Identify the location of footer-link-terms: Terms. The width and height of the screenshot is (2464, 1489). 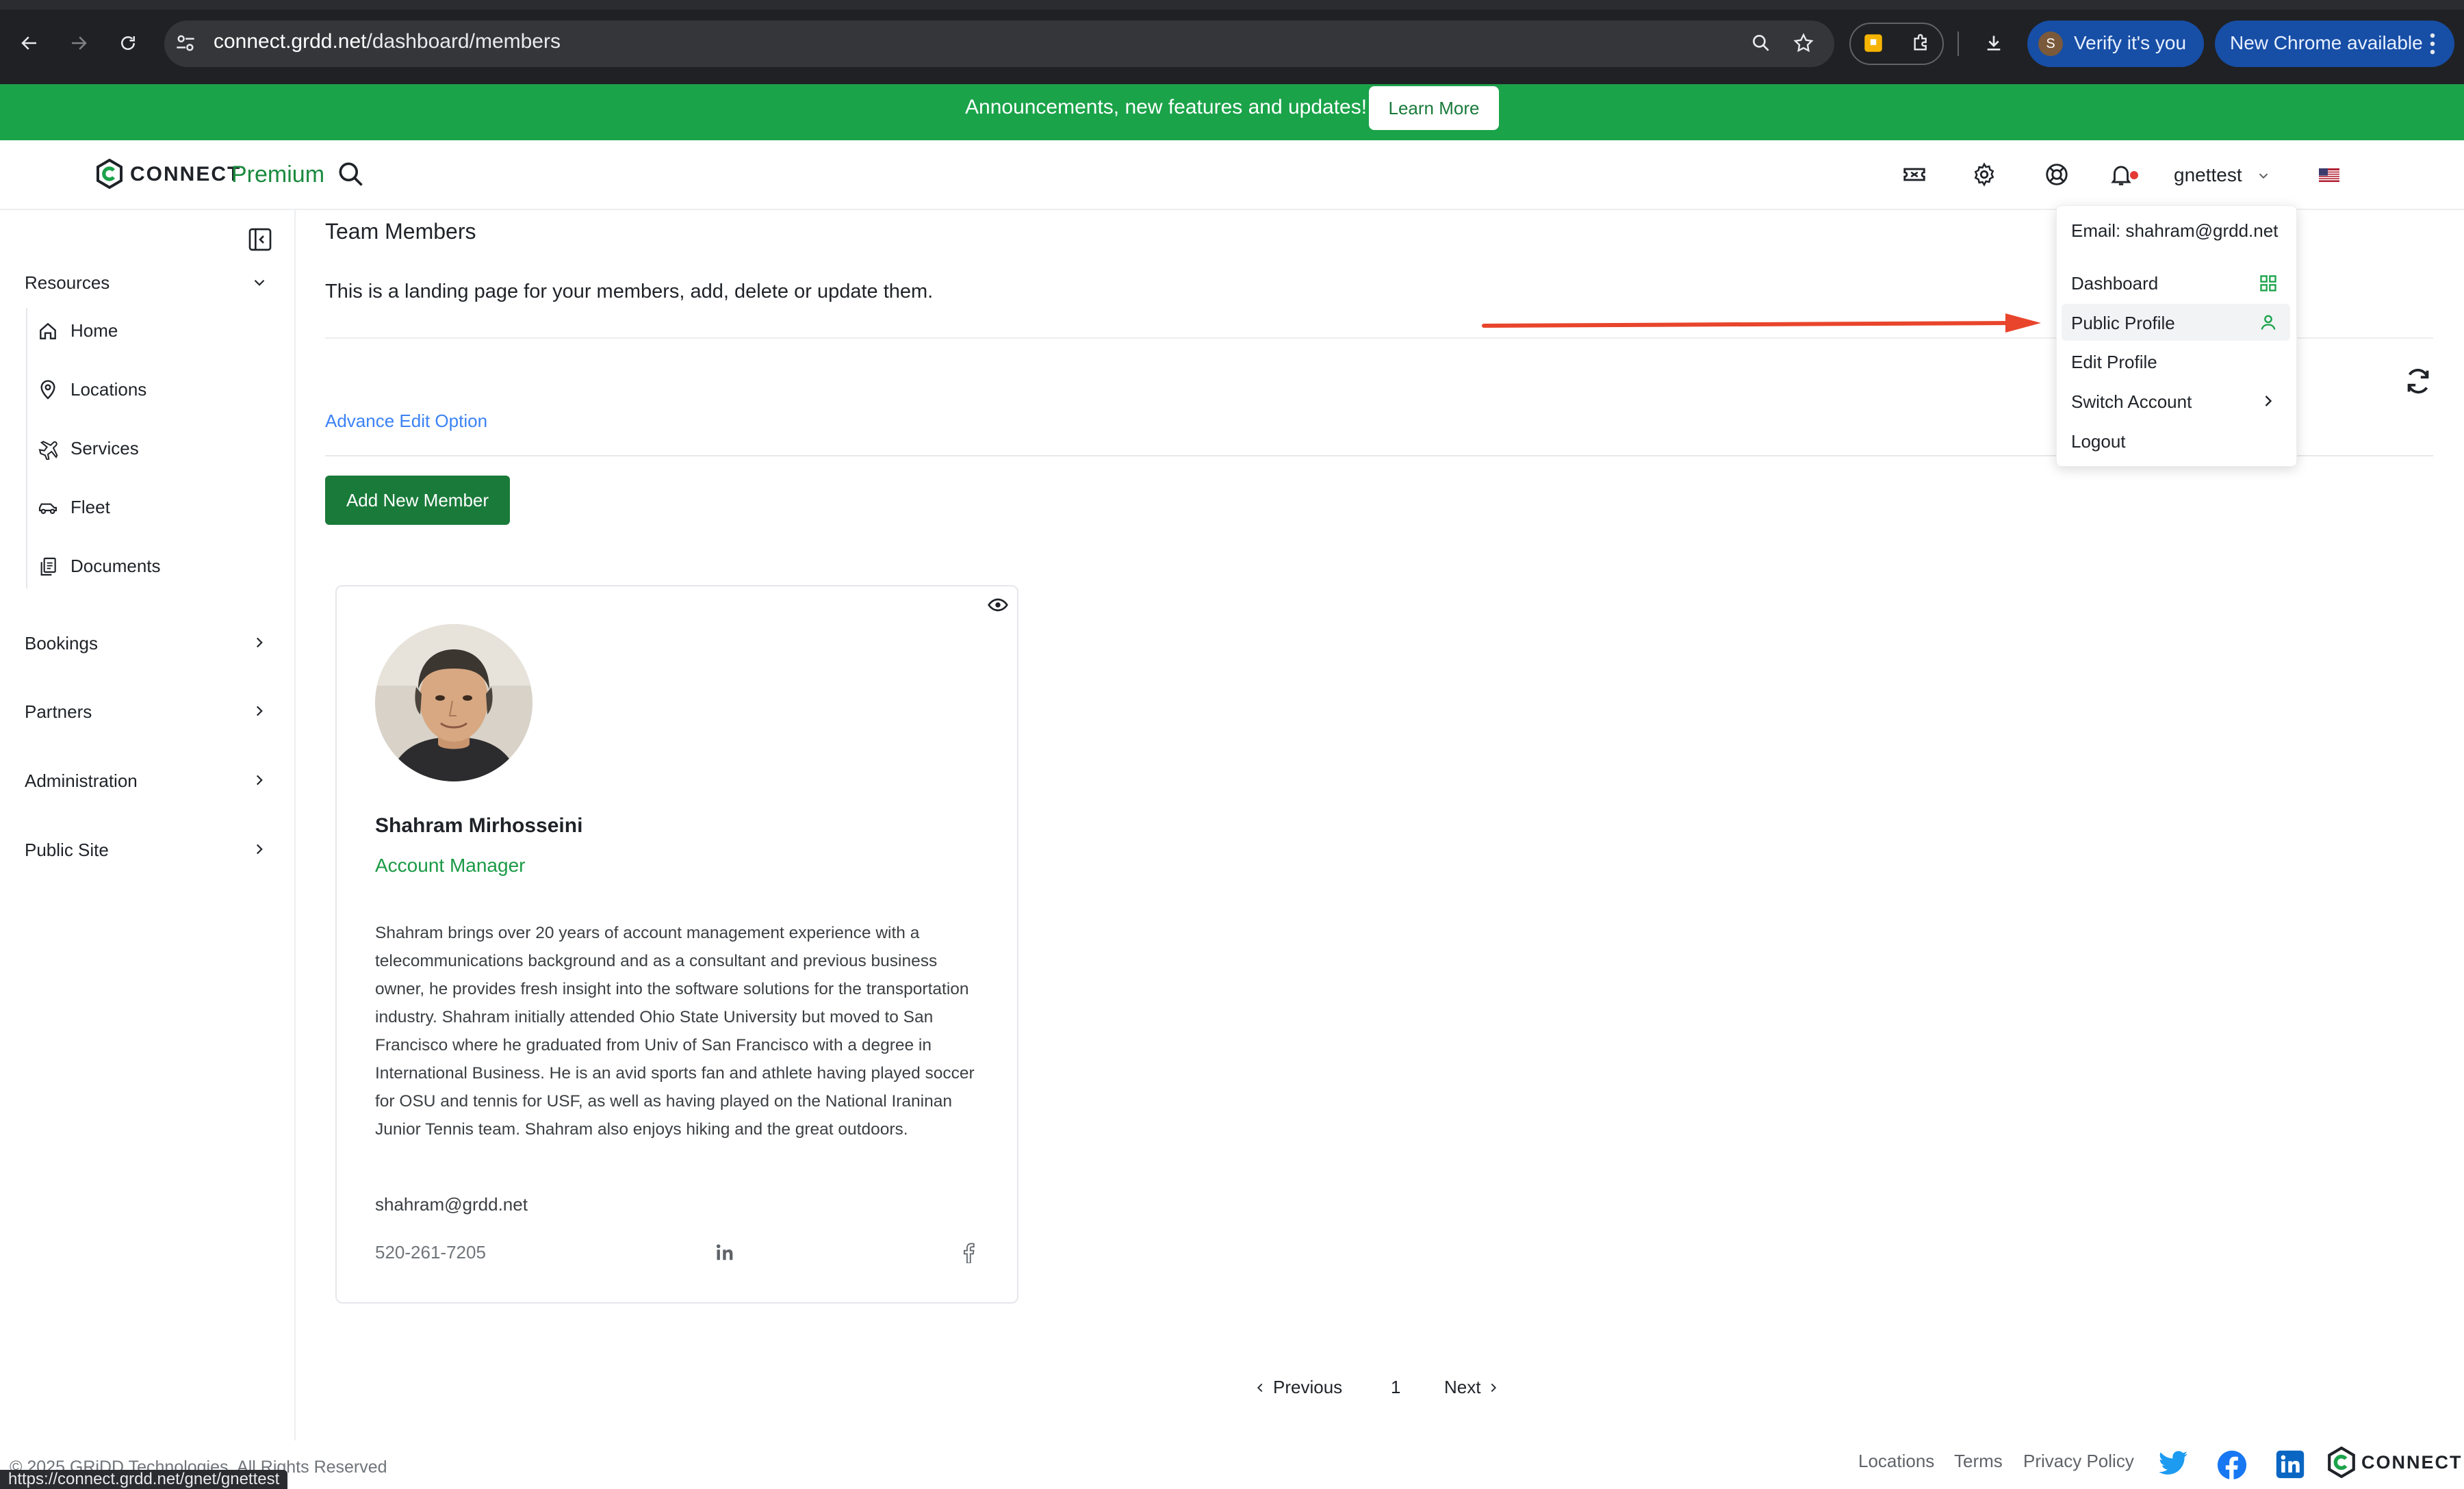
(1979, 1461).